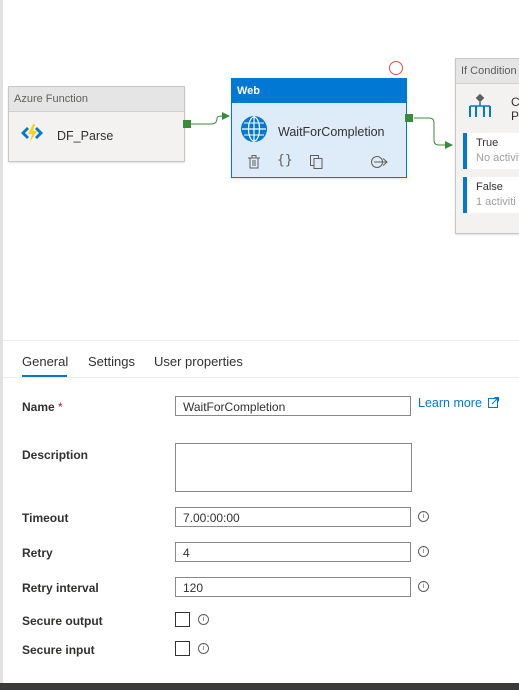 The image size is (519, 690). I want to click on timeout-label: Timeout, so click(45, 518).